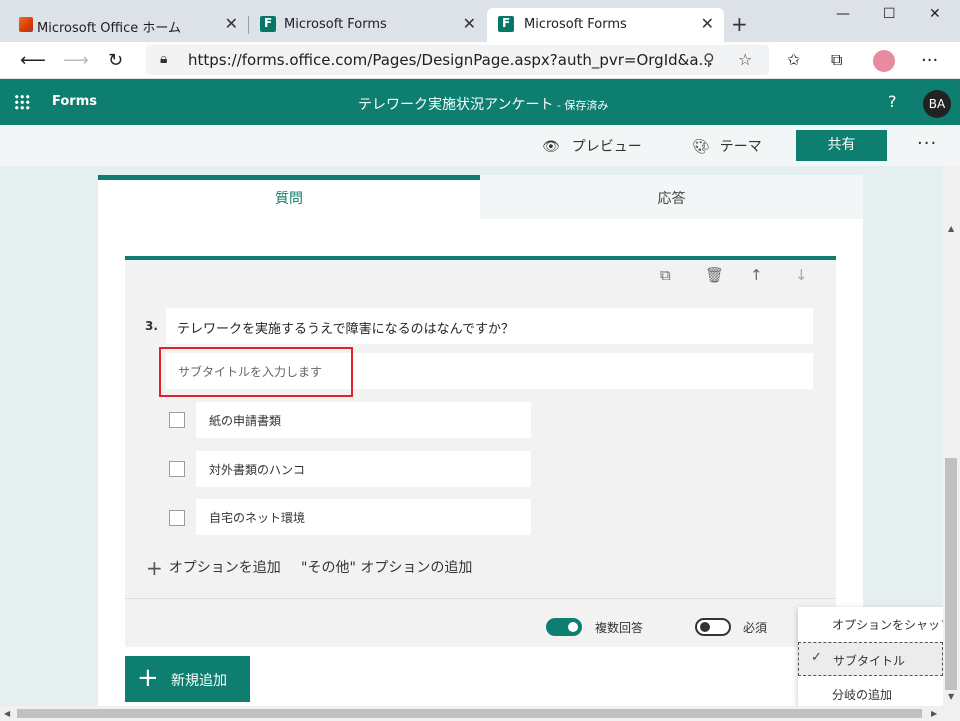  What do you see at coordinates (469, 713) in the screenshot?
I see `horizontal-scroll-thumb` at bounding box center [469, 713].